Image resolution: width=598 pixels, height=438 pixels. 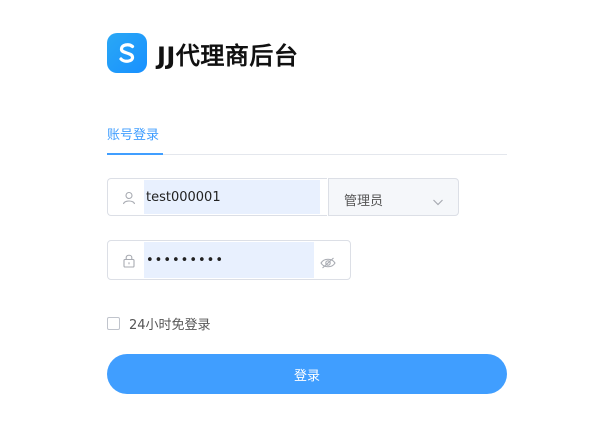 I want to click on login-button: 登录, so click(x=307, y=374).